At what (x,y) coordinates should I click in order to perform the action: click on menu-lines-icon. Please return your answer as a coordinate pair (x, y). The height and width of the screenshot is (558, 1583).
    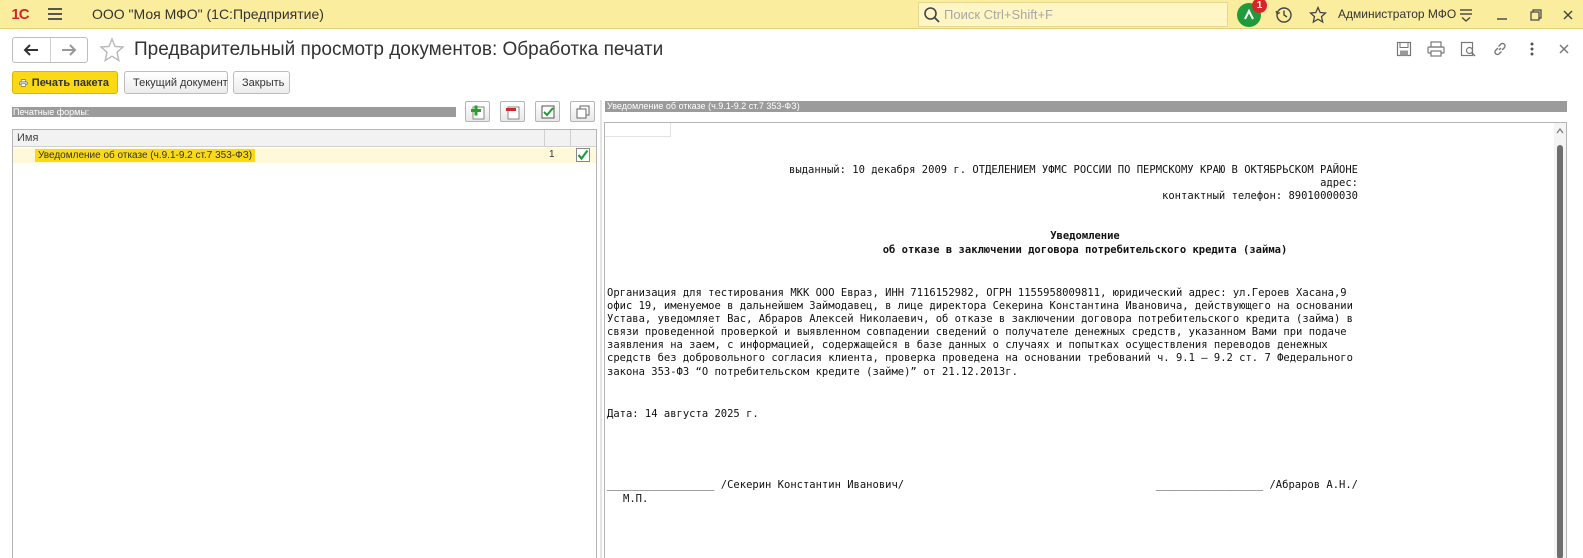
    Looking at the image, I should click on (1466, 15).